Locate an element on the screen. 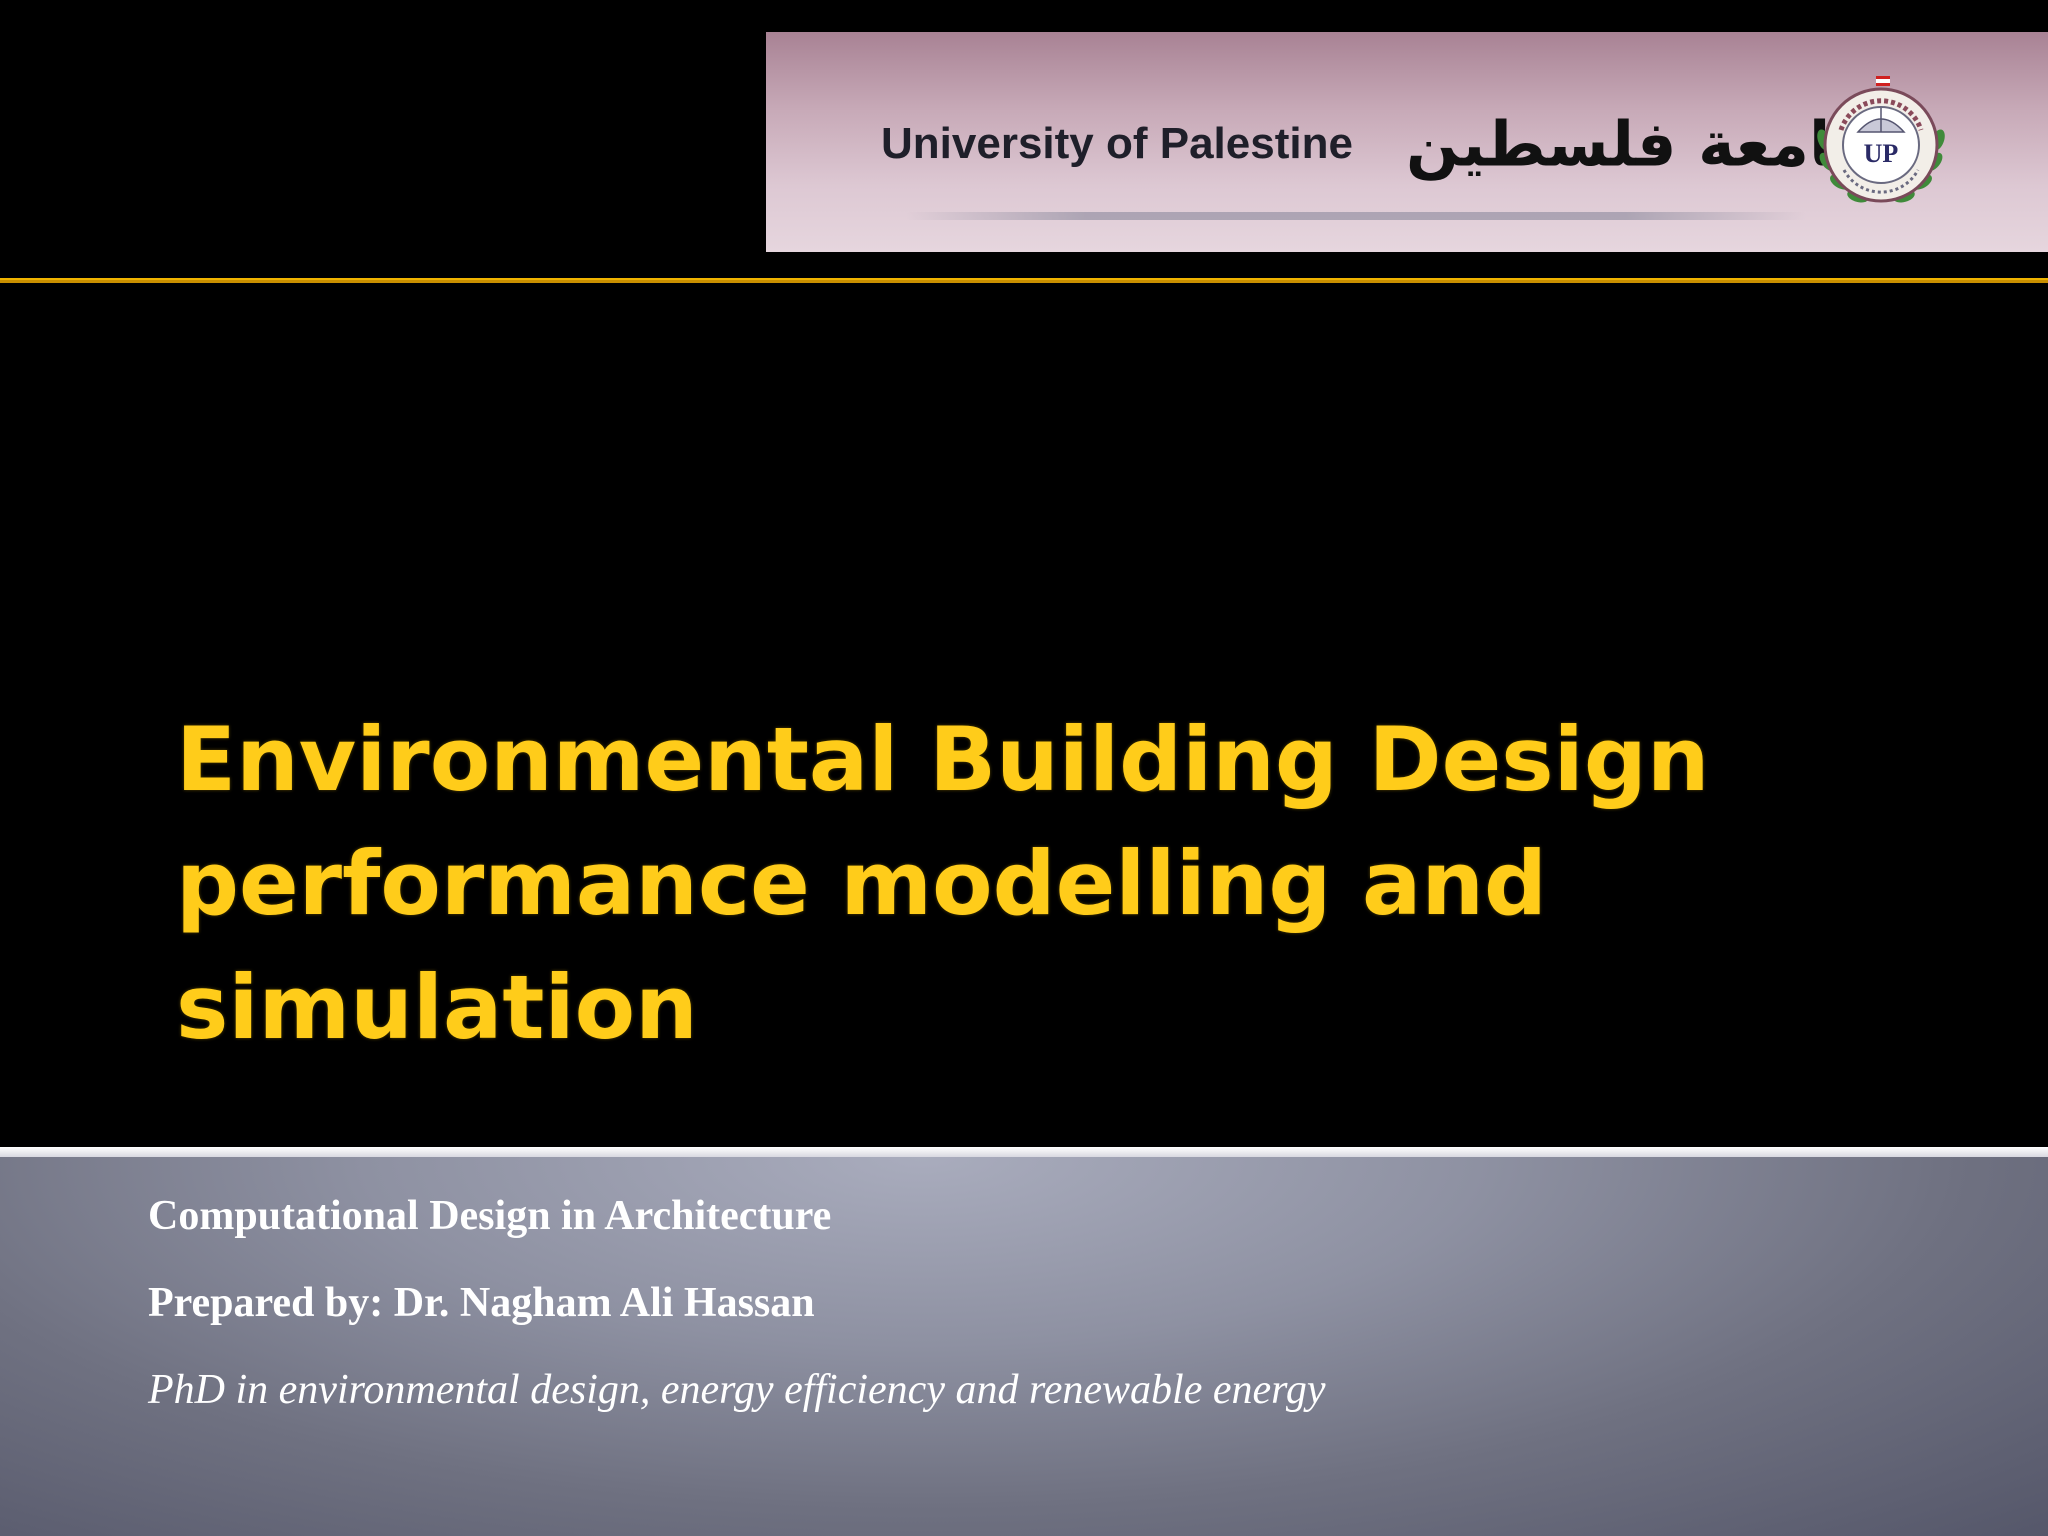 This screenshot has width=2048, height=1536. white-divider-line is located at coordinates (1024, 1152).